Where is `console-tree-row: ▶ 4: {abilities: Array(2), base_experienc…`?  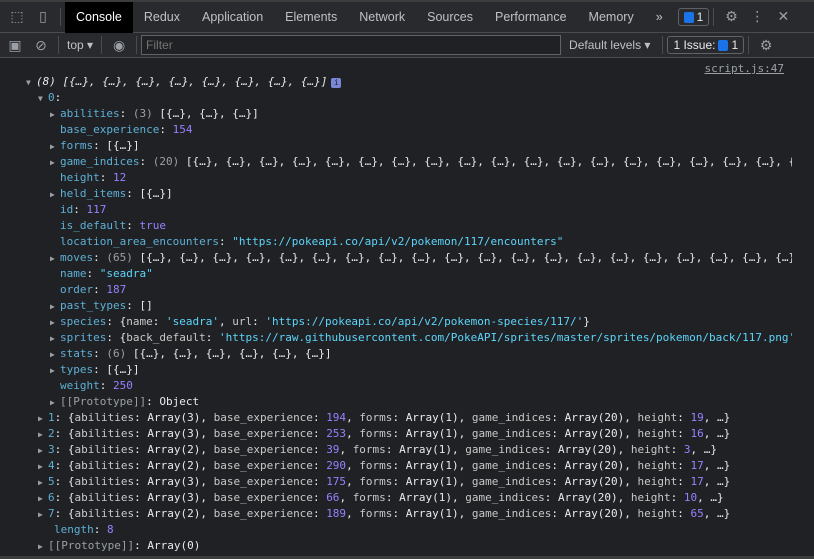 console-tree-row: ▶ 4: {abilities: Array(2), base_experienc… is located at coordinates (396, 466).